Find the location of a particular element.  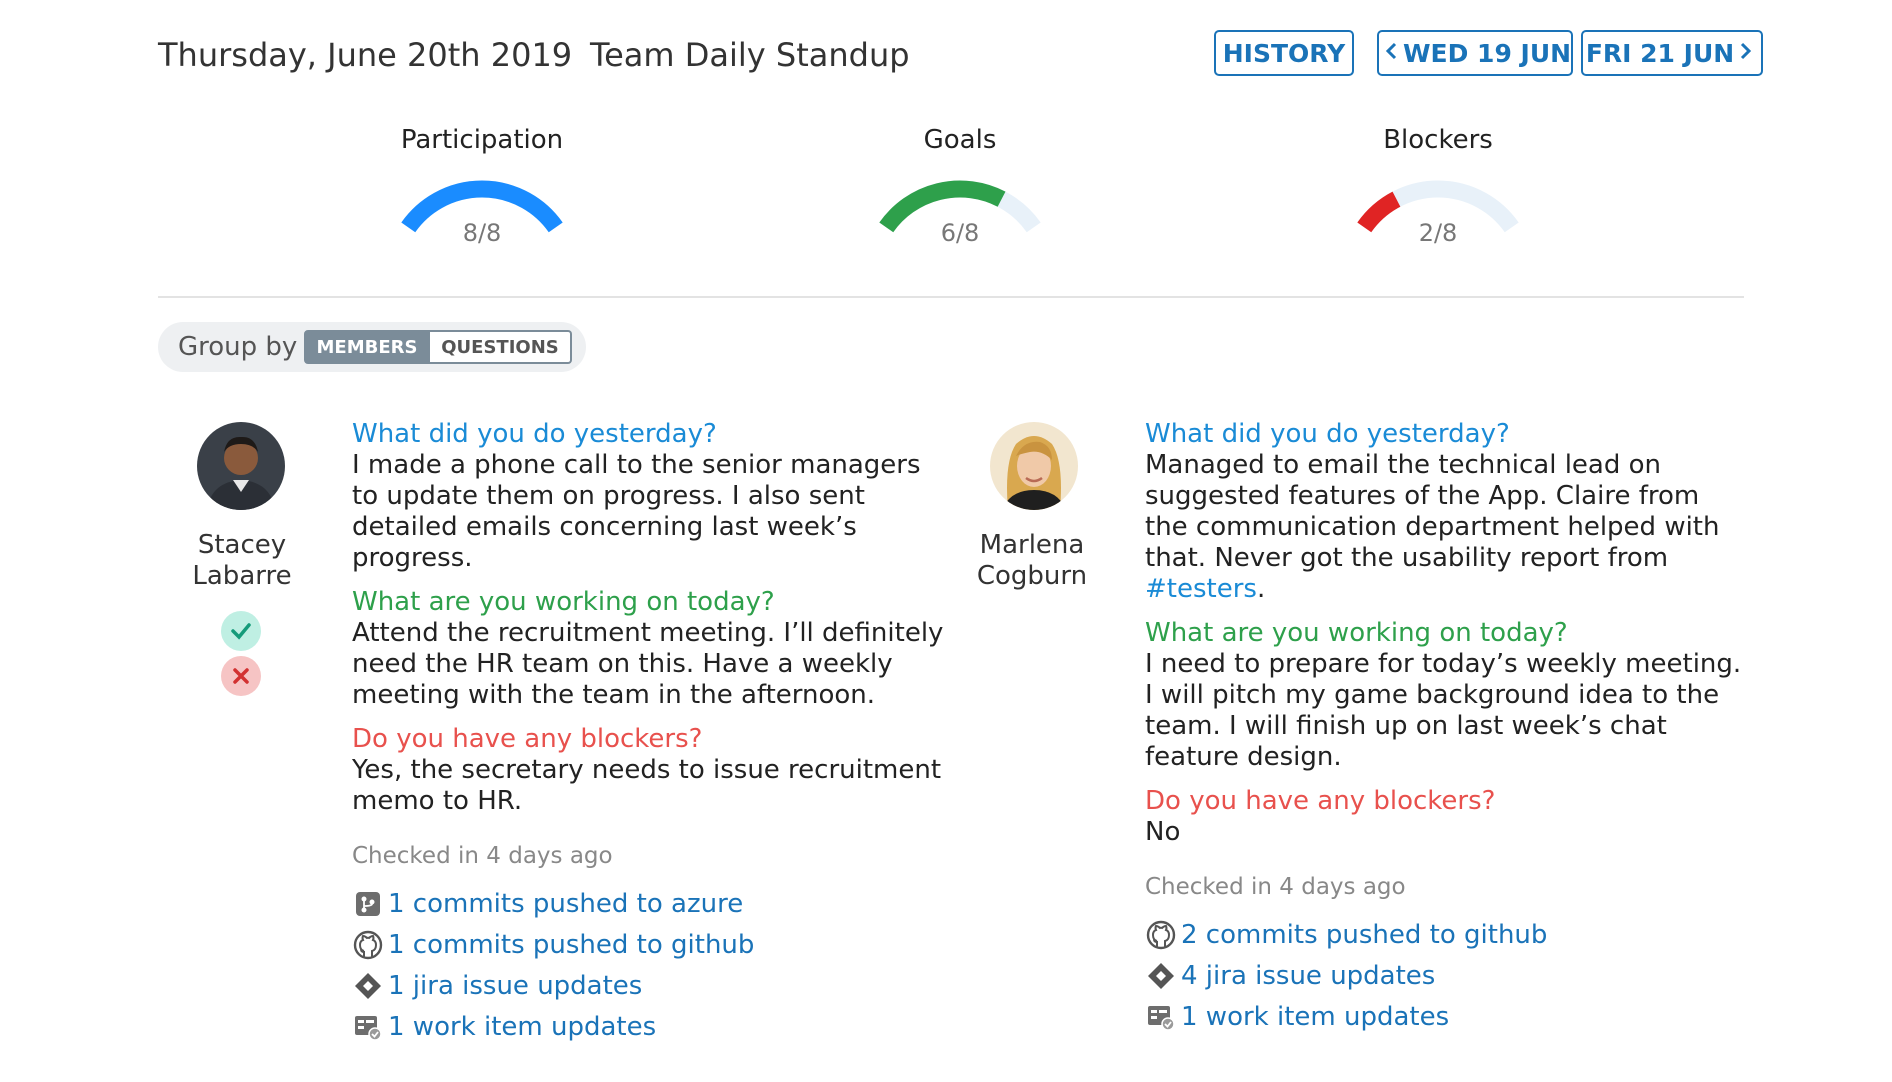

activity-label: 1 jira issue updates is located at coordinates (515, 985).